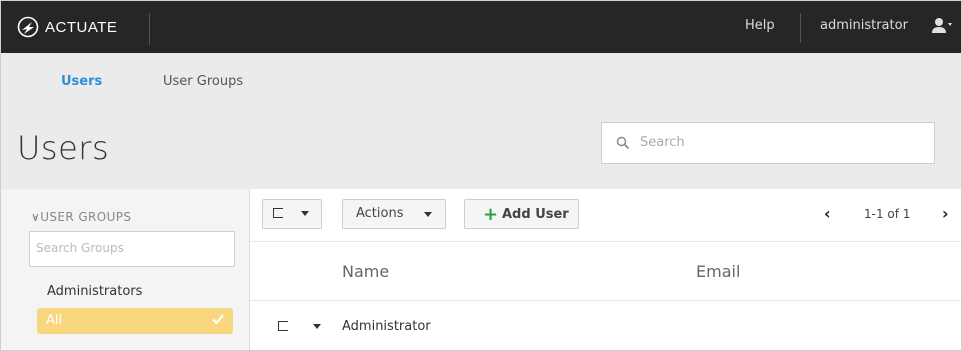 The height and width of the screenshot is (351, 962). What do you see at coordinates (63, 148) in the screenshot?
I see `page-title: Users` at bounding box center [63, 148].